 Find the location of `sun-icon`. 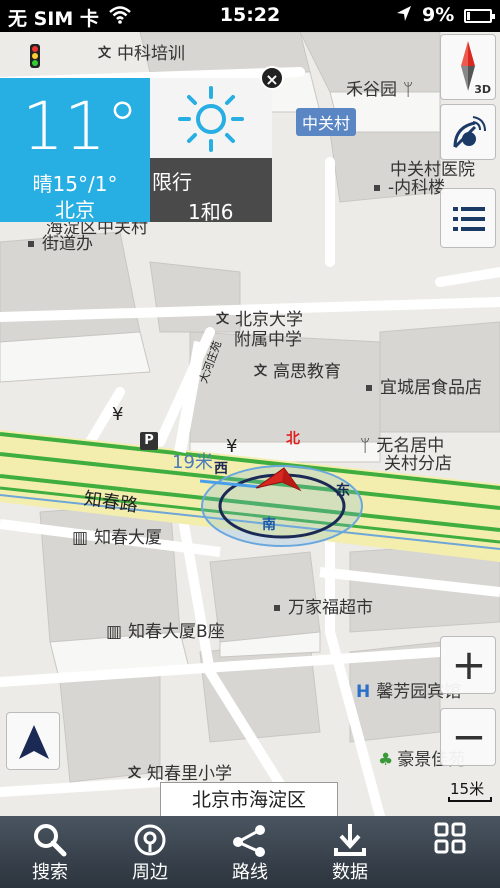

sun-icon is located at coordinates (211, 121).